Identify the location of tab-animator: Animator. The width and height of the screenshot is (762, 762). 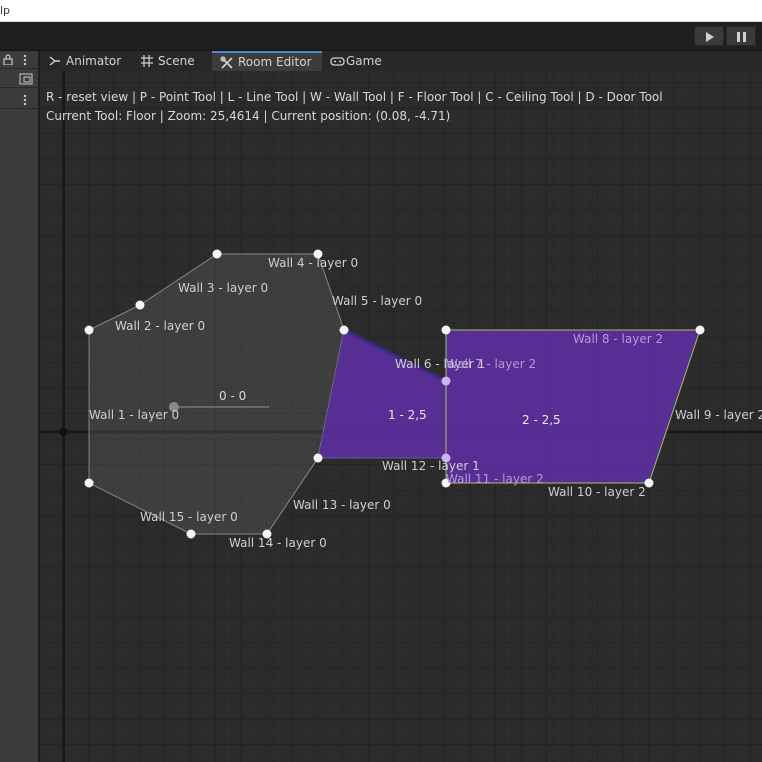
(86, 61).